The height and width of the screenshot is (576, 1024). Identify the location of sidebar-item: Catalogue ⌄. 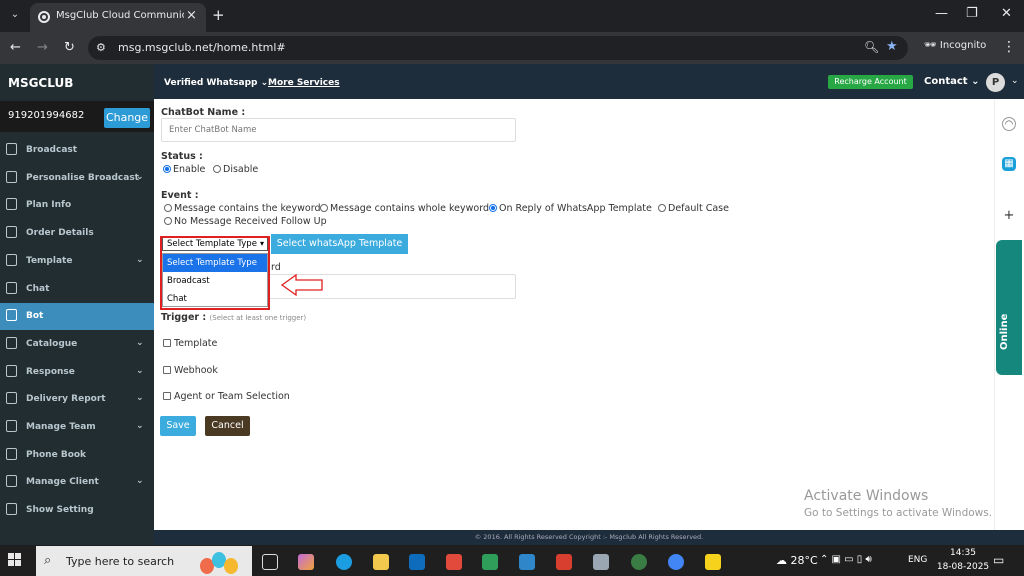
(77, 344).